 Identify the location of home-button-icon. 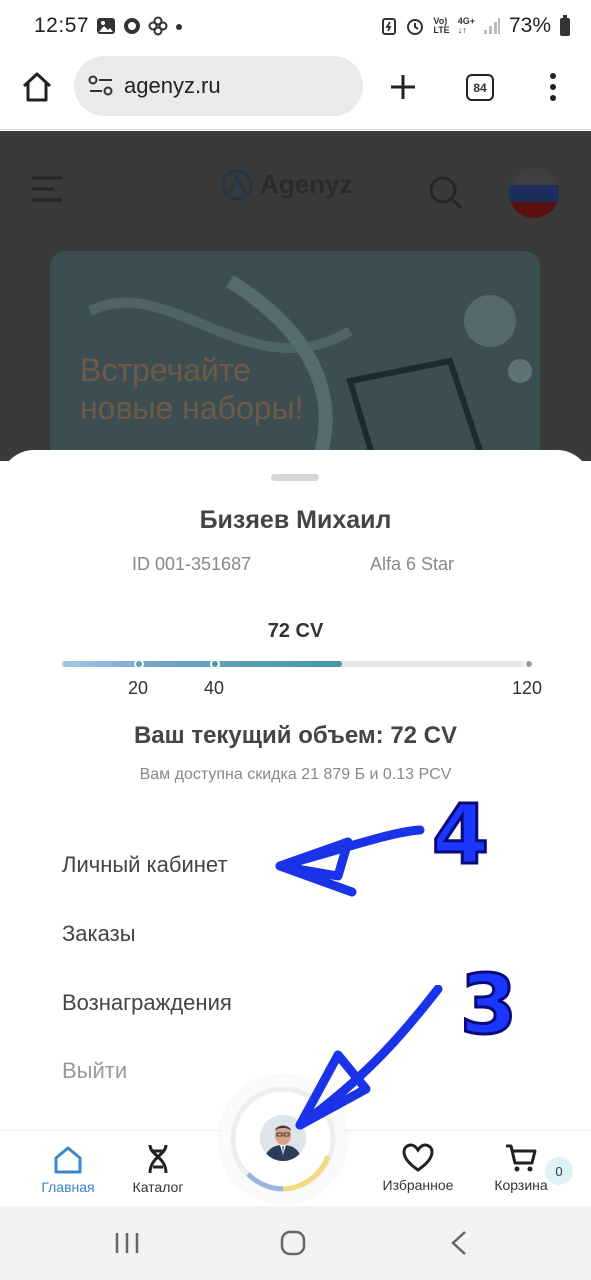
(293, 1243).